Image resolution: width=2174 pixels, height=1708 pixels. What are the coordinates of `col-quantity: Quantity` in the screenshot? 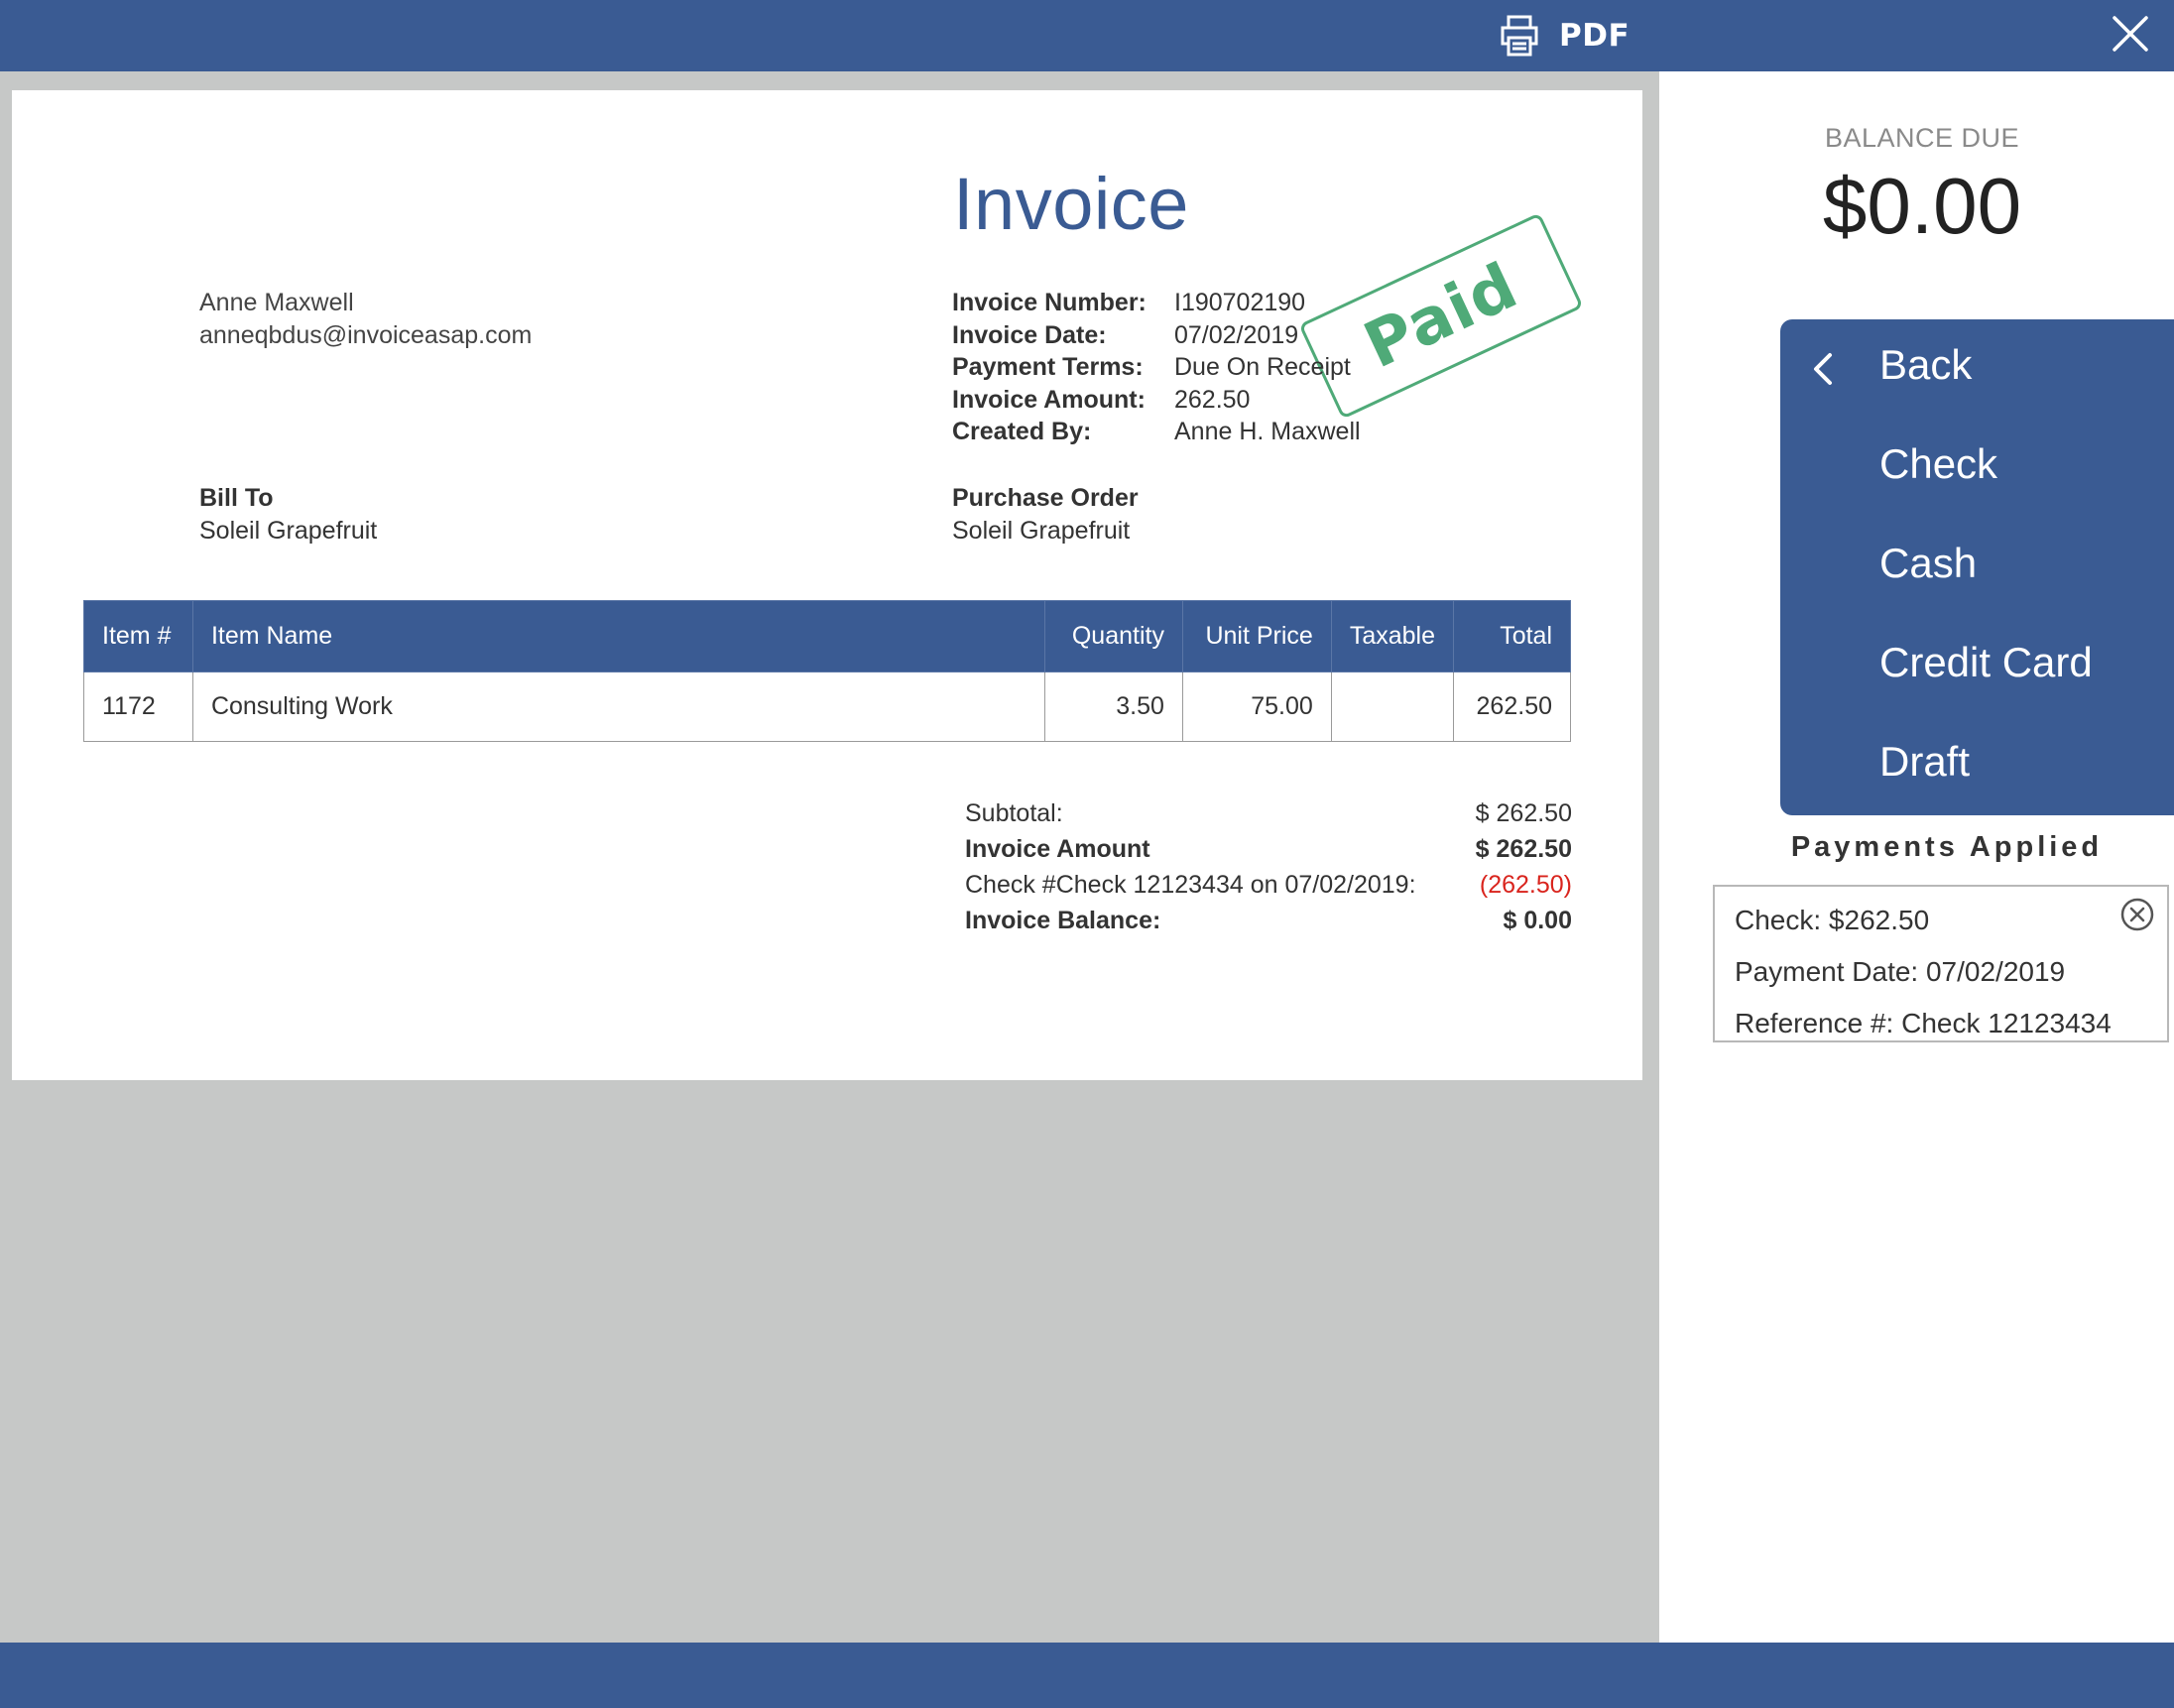 It's located at (1113, 636).